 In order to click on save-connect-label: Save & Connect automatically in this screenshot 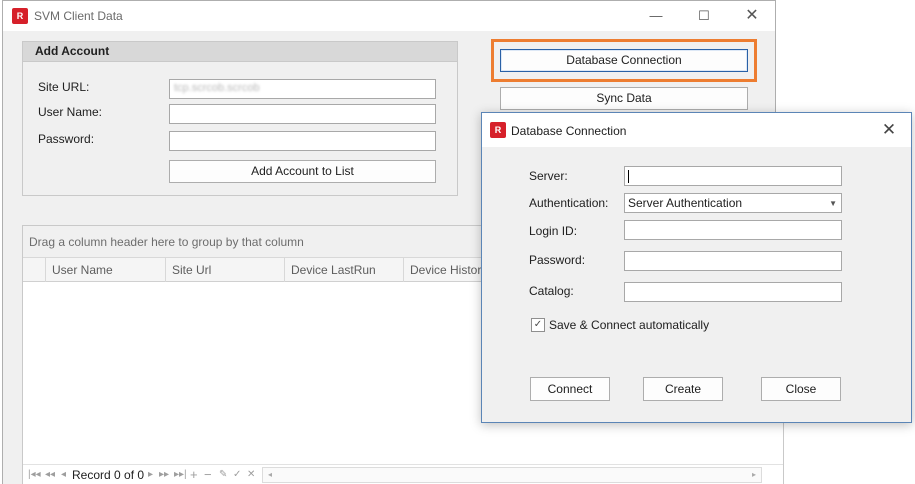, I will do `click(629, 325)`.